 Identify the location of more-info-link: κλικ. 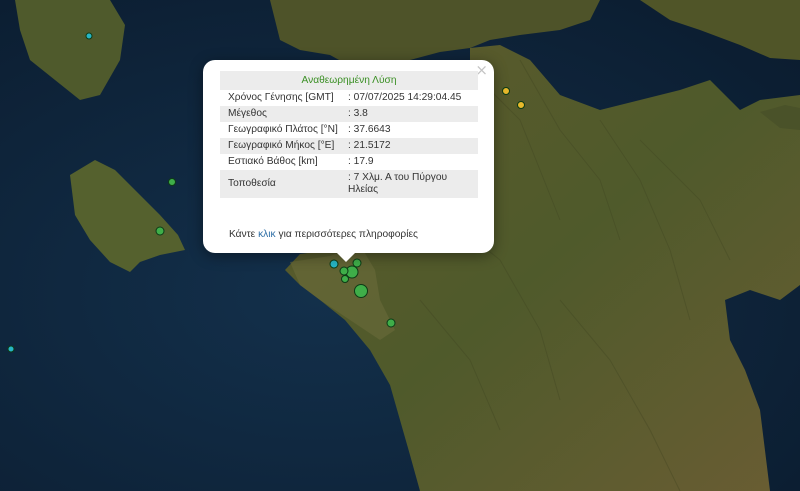
(267, 234).